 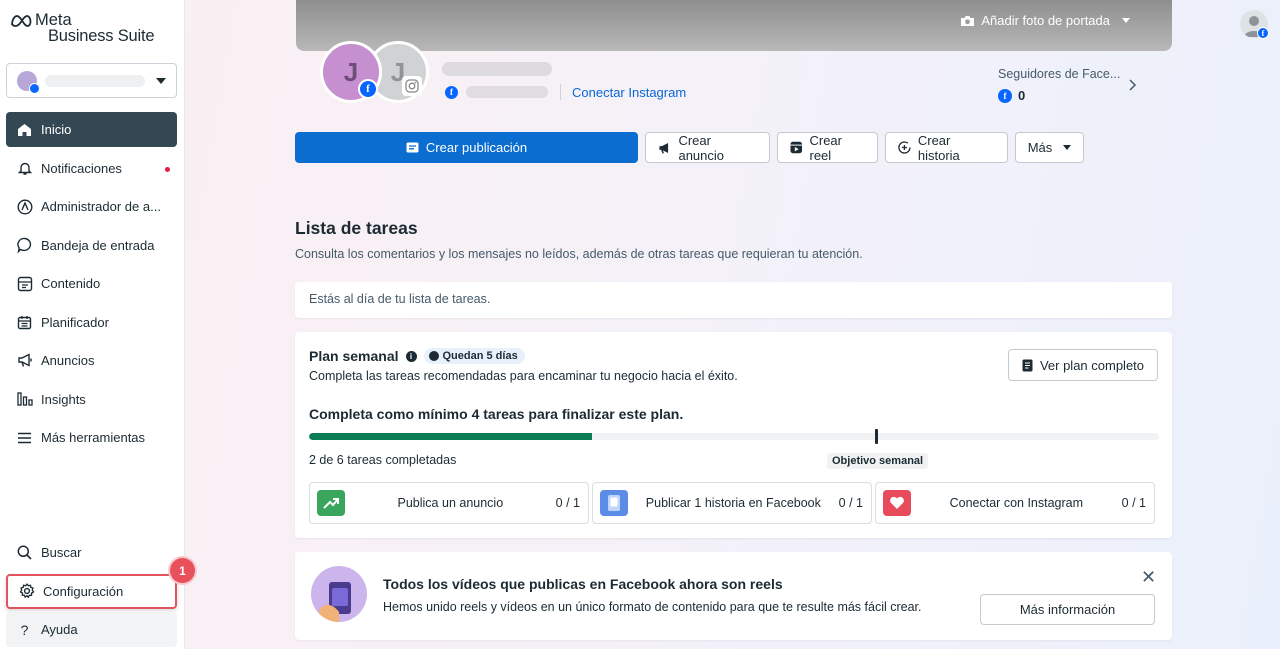 I want to click on document-icon, so click(x=1027, y=365).